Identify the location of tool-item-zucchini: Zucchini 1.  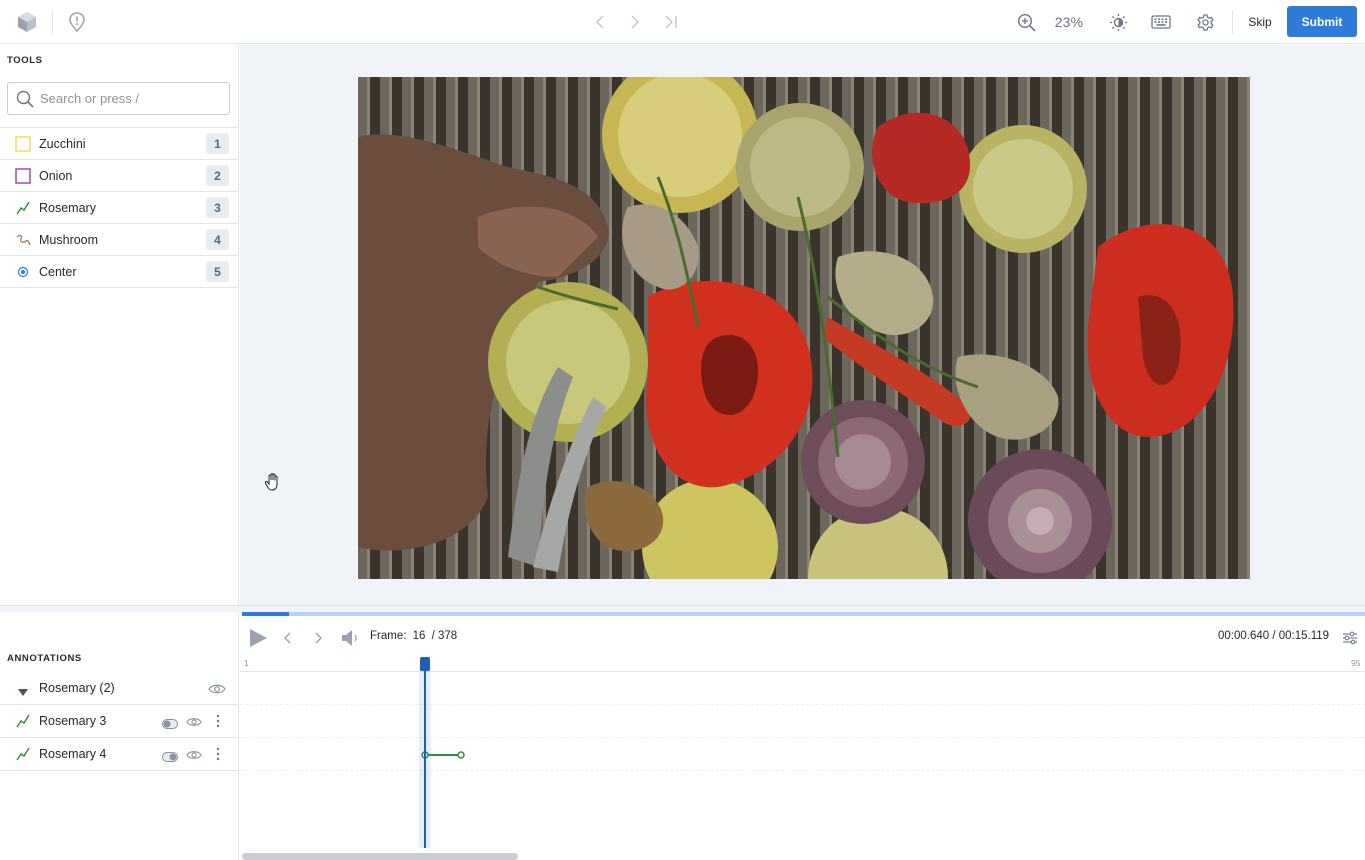
(119, 144).